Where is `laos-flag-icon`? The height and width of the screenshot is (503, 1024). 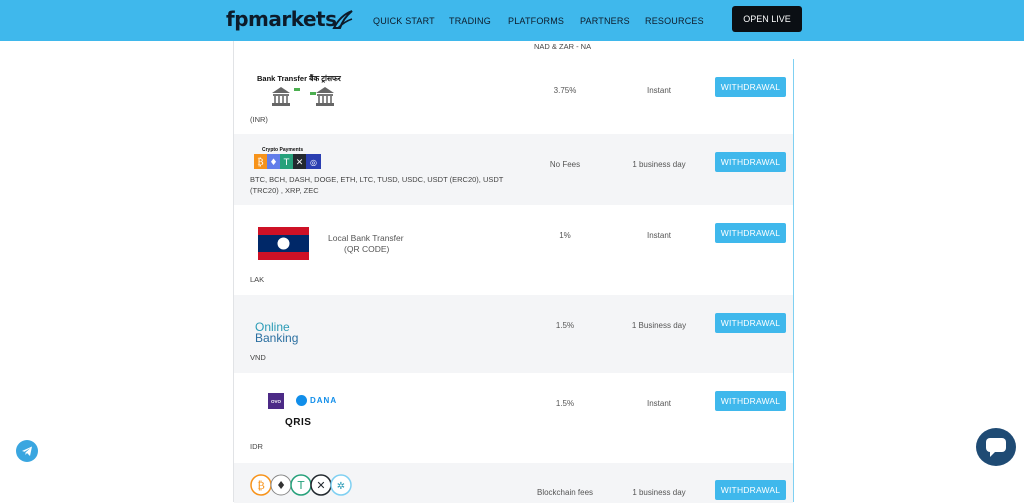 laos-flag-icon is located at coordinates (283, 243).